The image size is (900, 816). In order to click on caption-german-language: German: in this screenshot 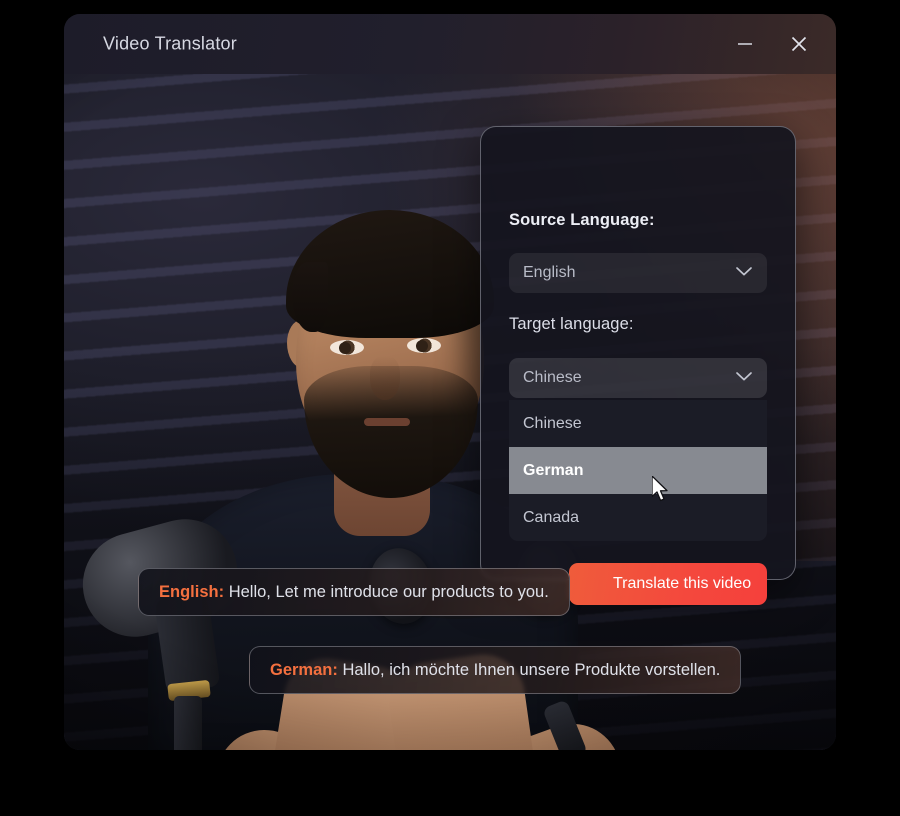, I will do `click(304, 670)`.